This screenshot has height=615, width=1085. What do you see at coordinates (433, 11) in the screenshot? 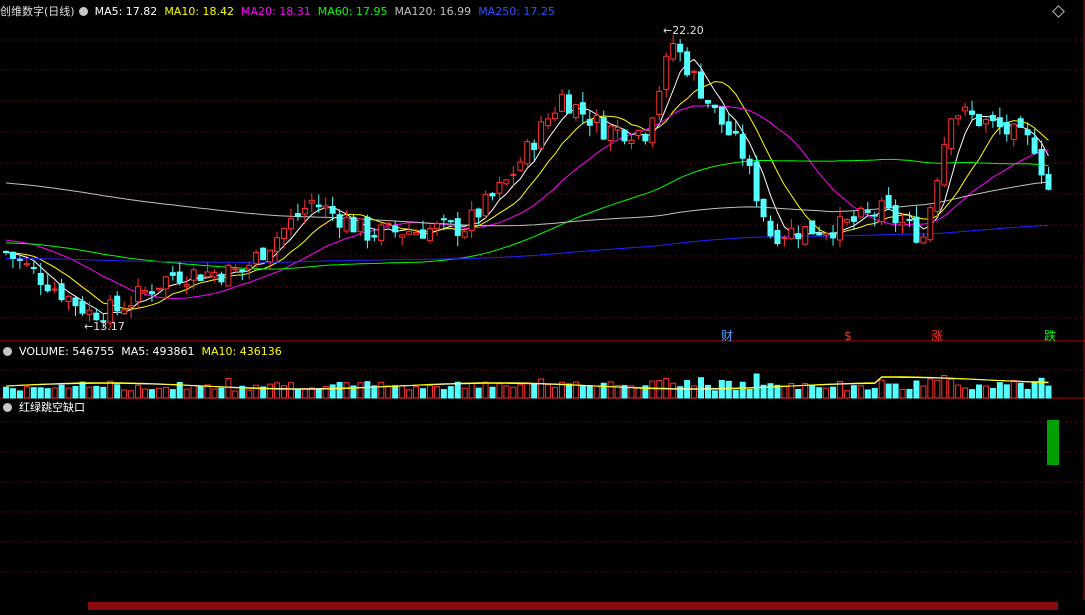
I see `ma120-label: MA120: 16.99` at bounding box center [433, 11].